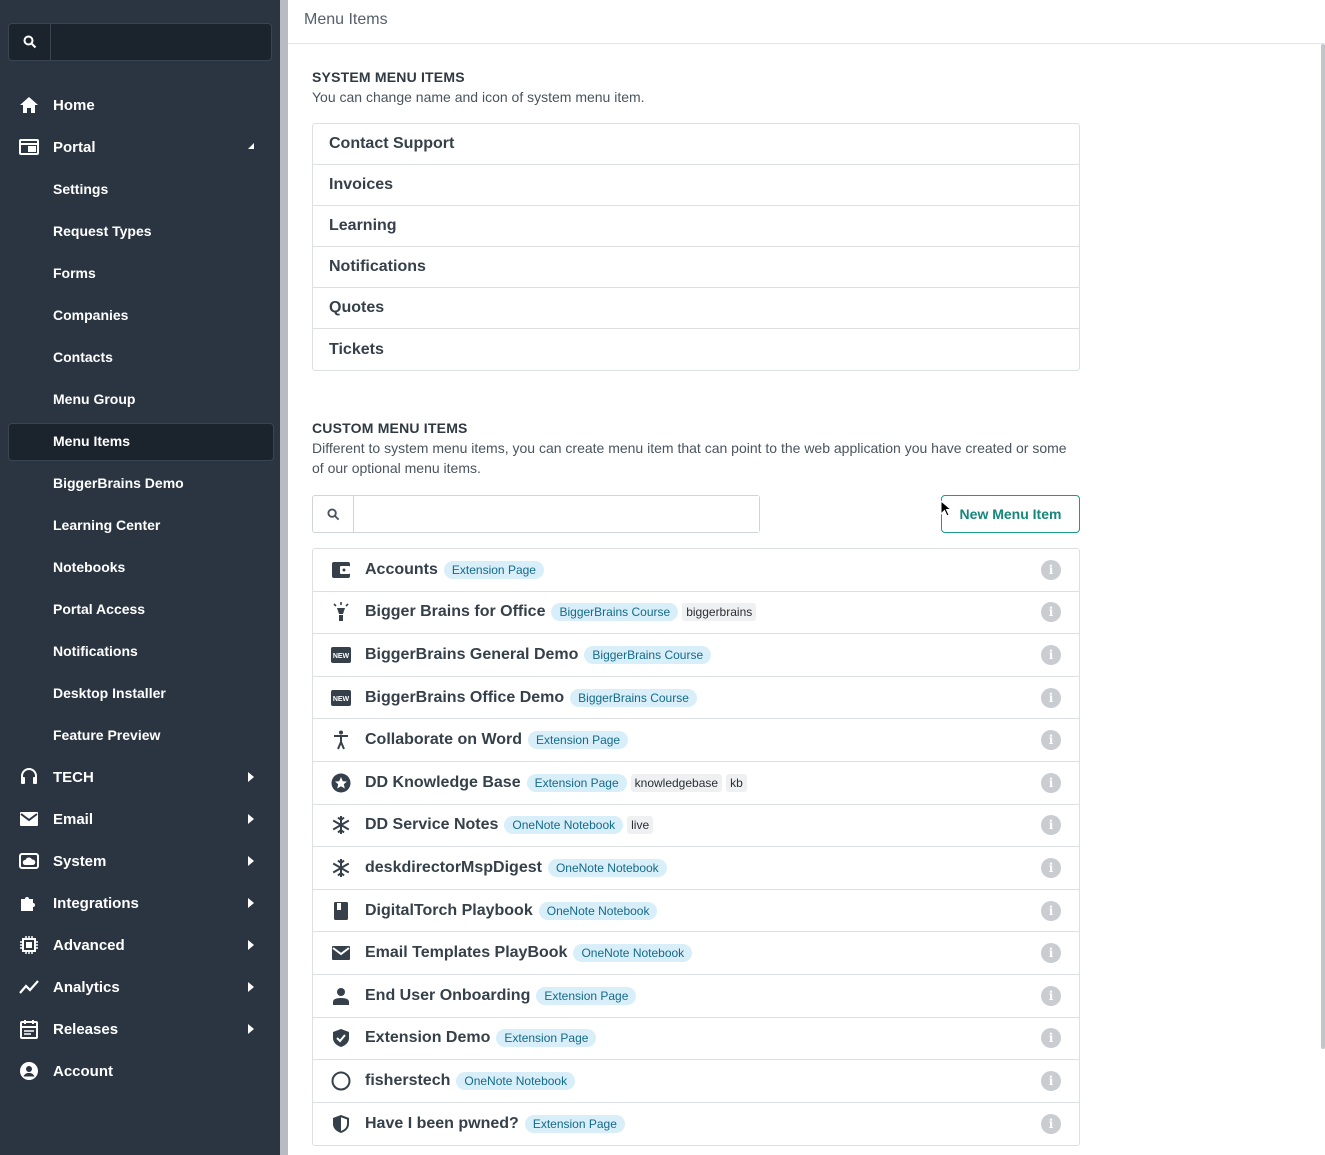 This screenshot has width=1325, height=1155. Describe the element at coordinates (29, 1071) in the screenshot. I see `account-icon` at that location.